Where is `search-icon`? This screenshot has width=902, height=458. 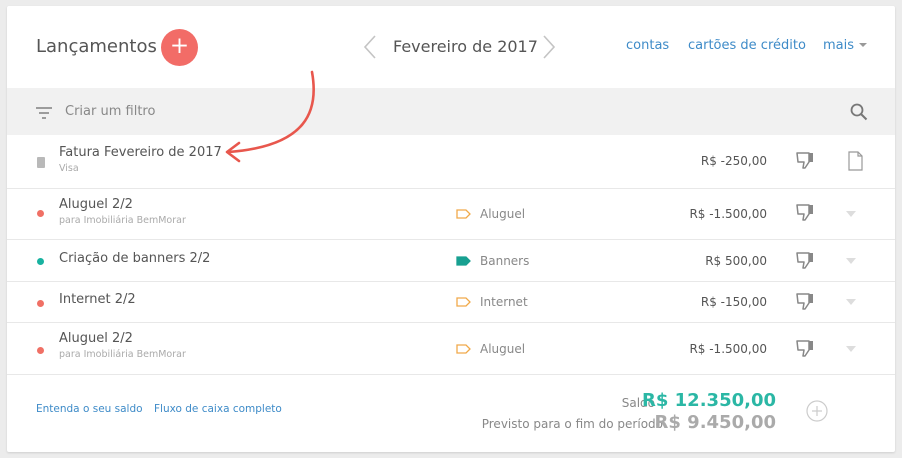
search-icon is located at coordinates (859, 112).